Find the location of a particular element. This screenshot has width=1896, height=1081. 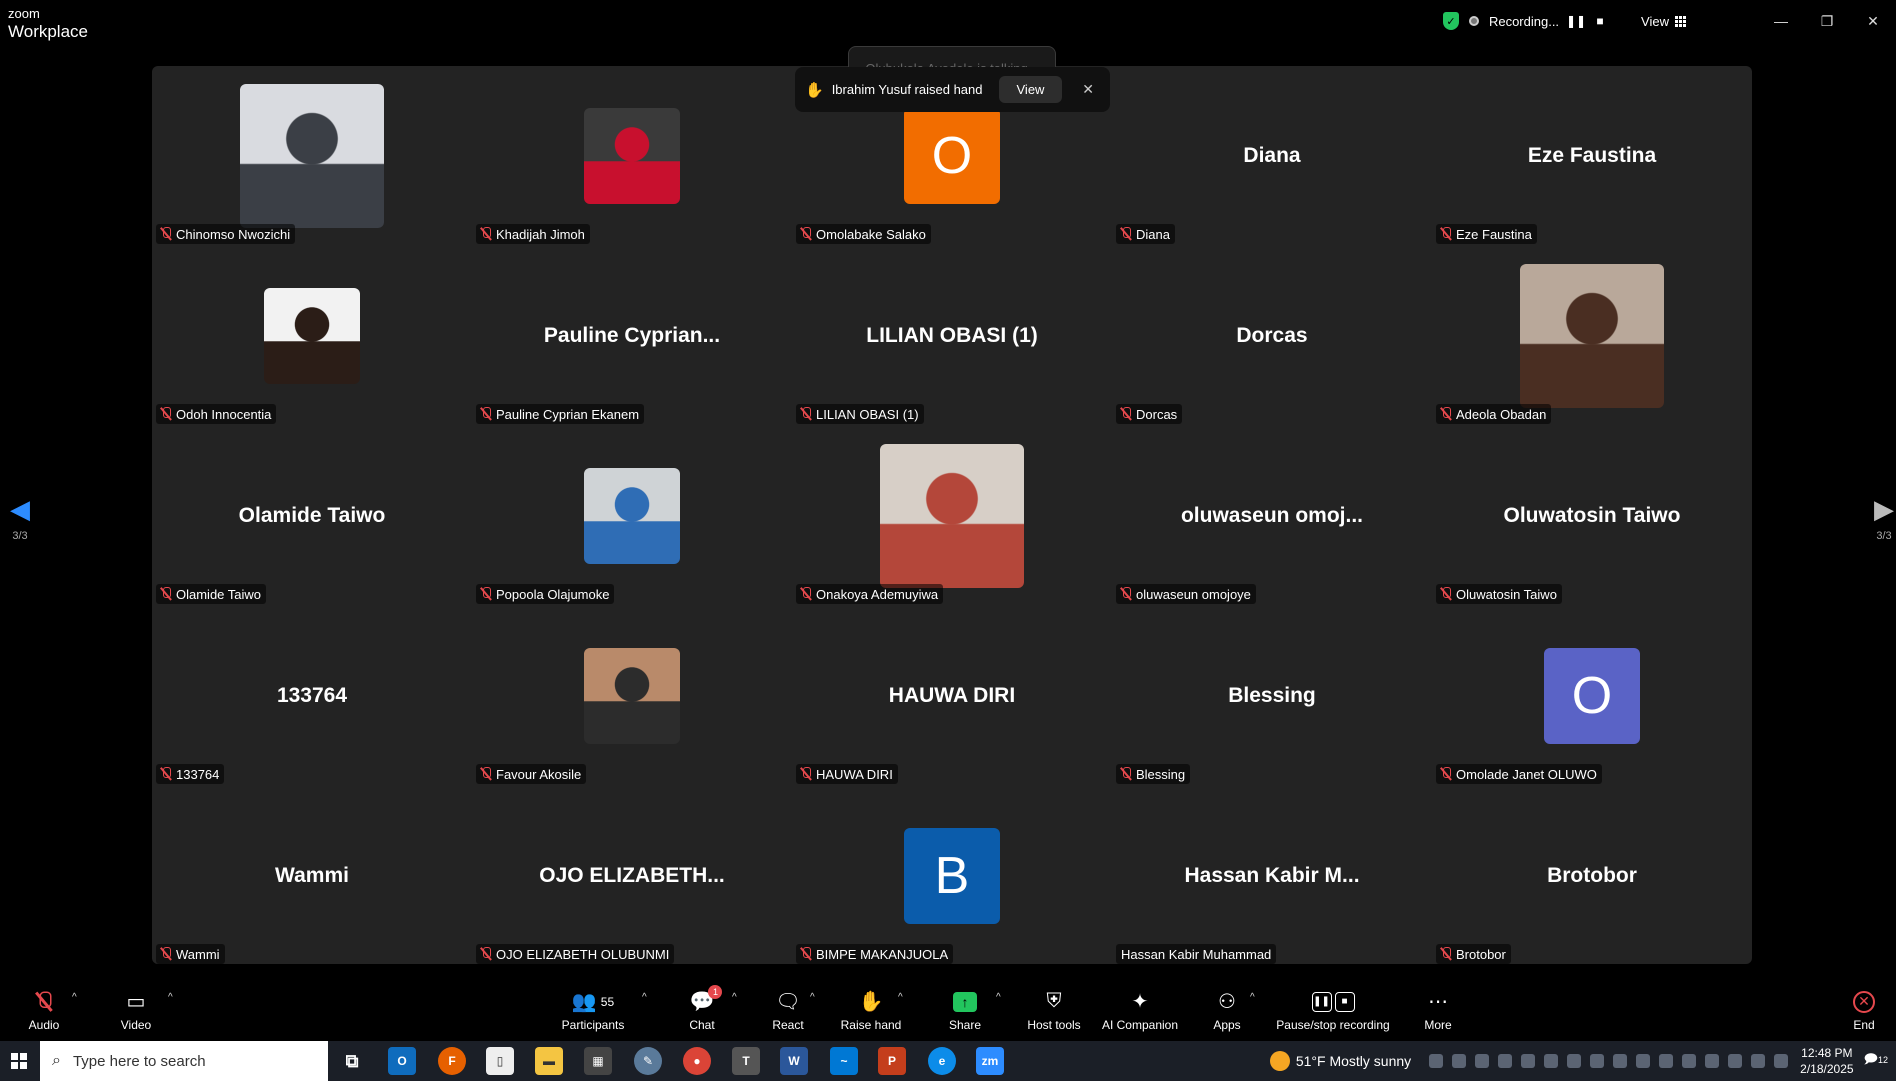

notification-view-button: View is located at coordinates (1030, 89).